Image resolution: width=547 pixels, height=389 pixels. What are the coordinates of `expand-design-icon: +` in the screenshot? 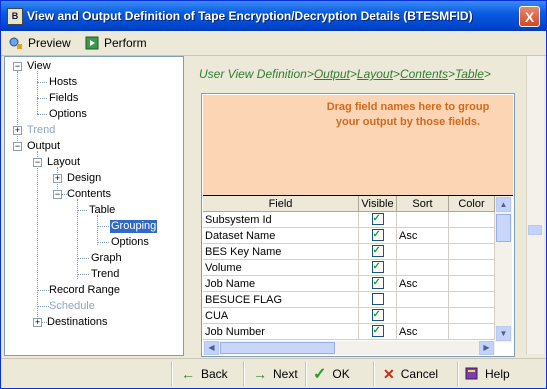 It's located at (57, 178).